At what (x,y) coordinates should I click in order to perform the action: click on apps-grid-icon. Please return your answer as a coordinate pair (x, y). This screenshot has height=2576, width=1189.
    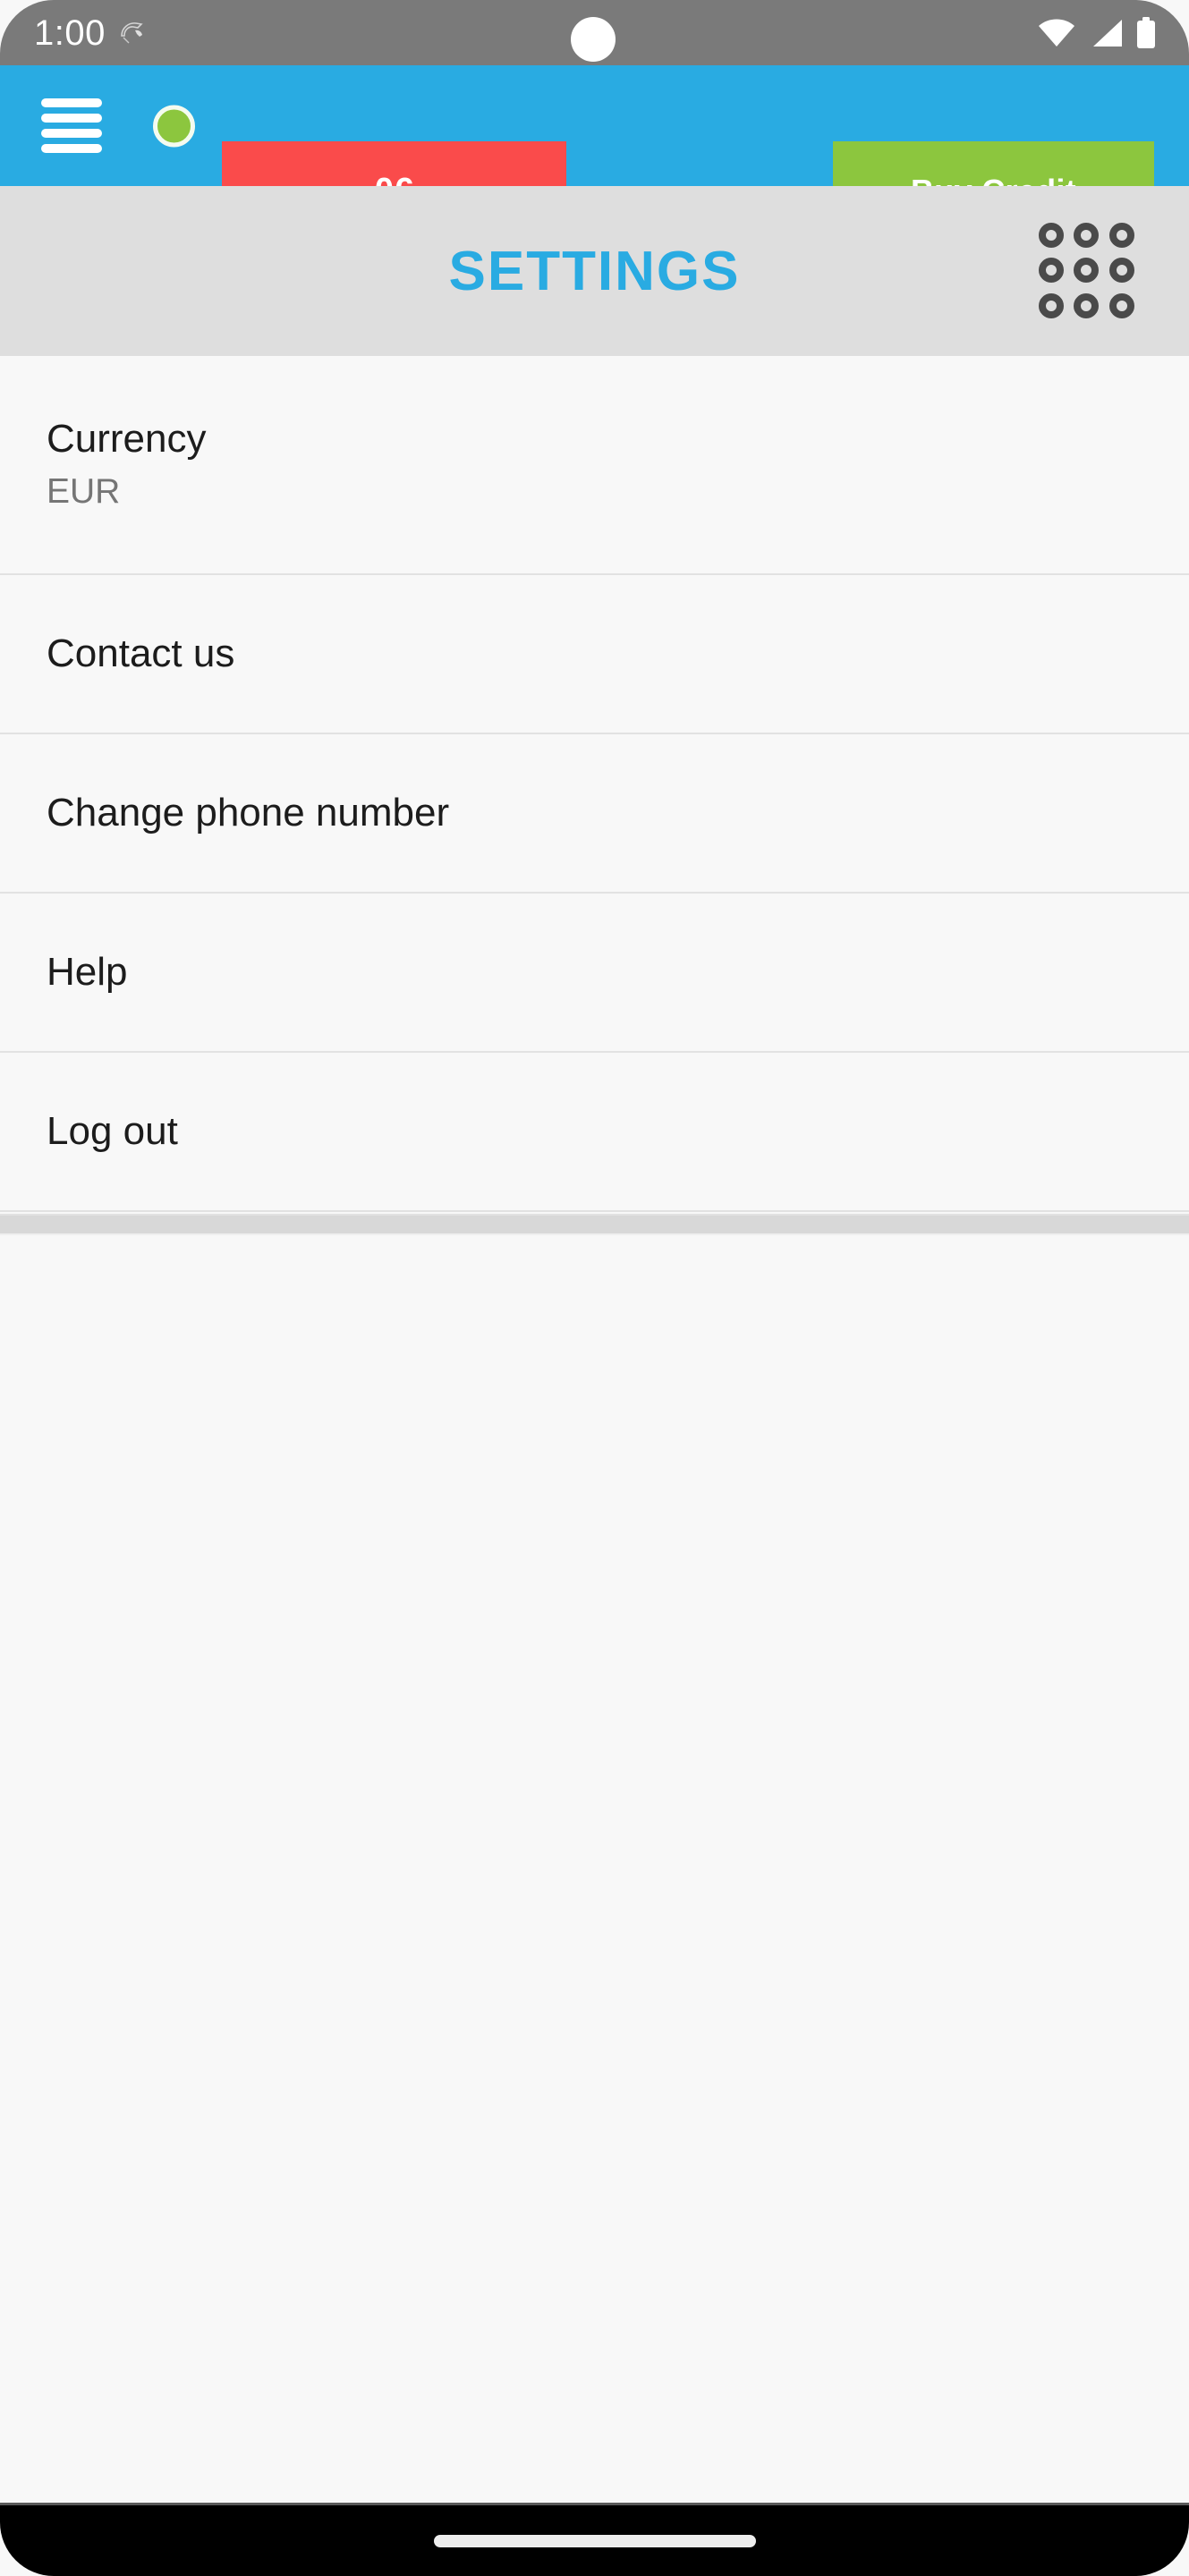
    Looking at the image, I should click on (1087, 271).